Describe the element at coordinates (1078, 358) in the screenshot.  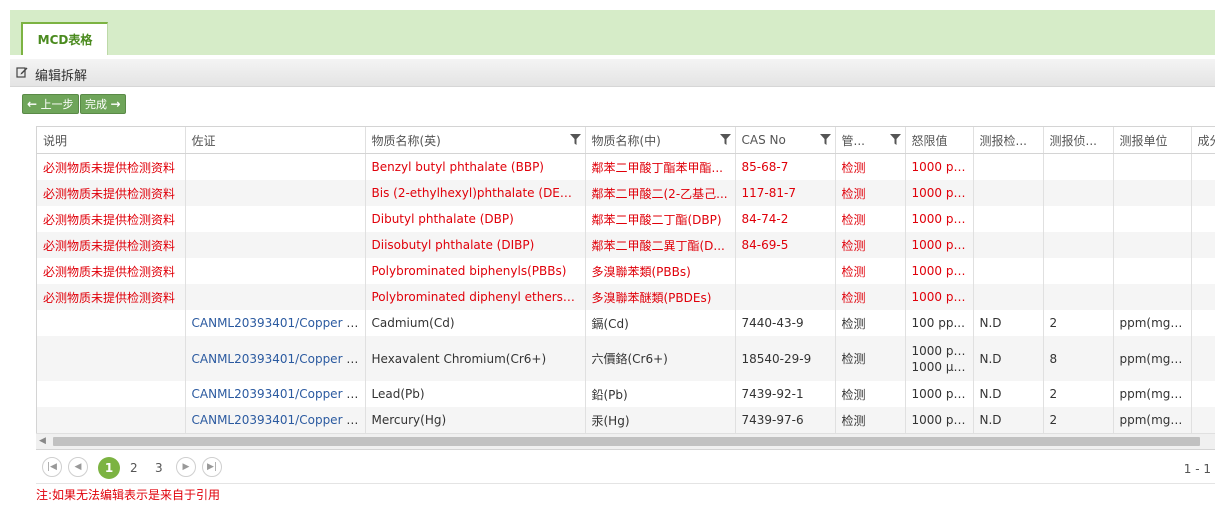
I see `table-cell-val: 8` at that location.